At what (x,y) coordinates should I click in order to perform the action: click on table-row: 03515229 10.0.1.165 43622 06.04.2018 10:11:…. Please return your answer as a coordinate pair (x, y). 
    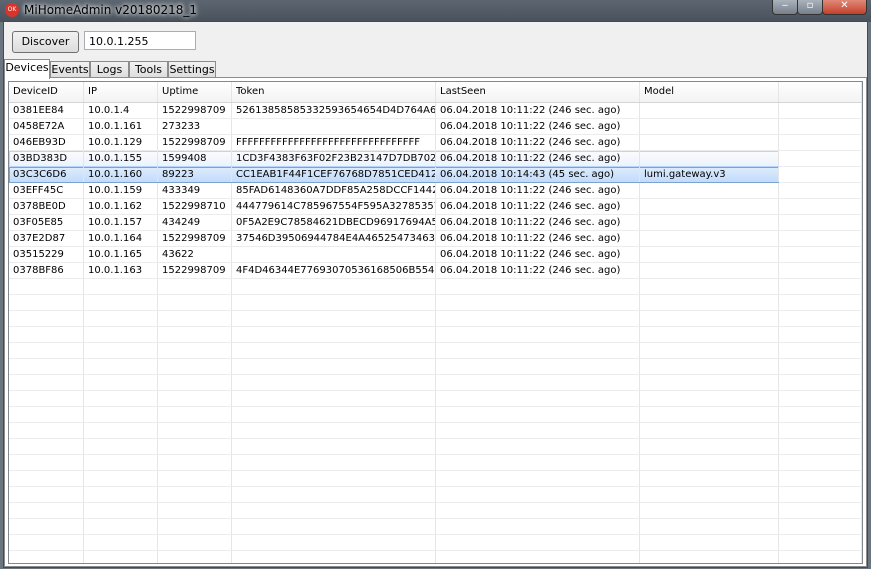
    Looking at the image, I should click on (435, 255).